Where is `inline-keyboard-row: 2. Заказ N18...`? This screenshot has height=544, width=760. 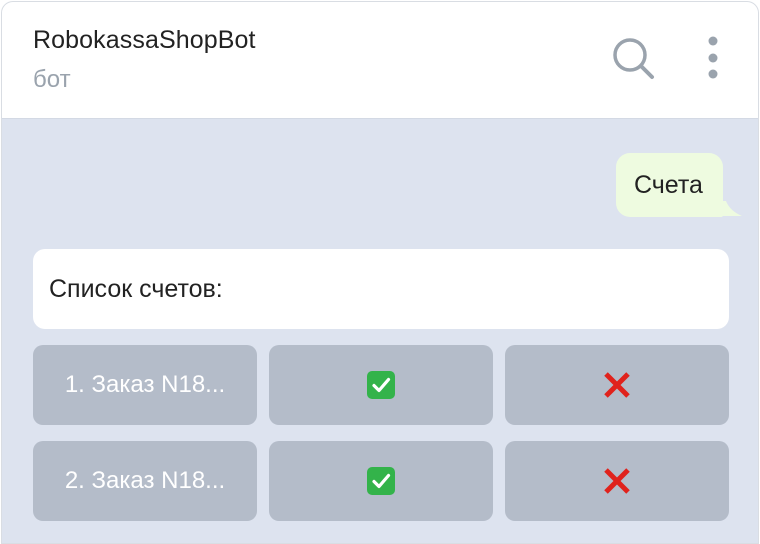
inline-keyboard-row: 2. Заказ N18... is located at coordinates (381, 481).